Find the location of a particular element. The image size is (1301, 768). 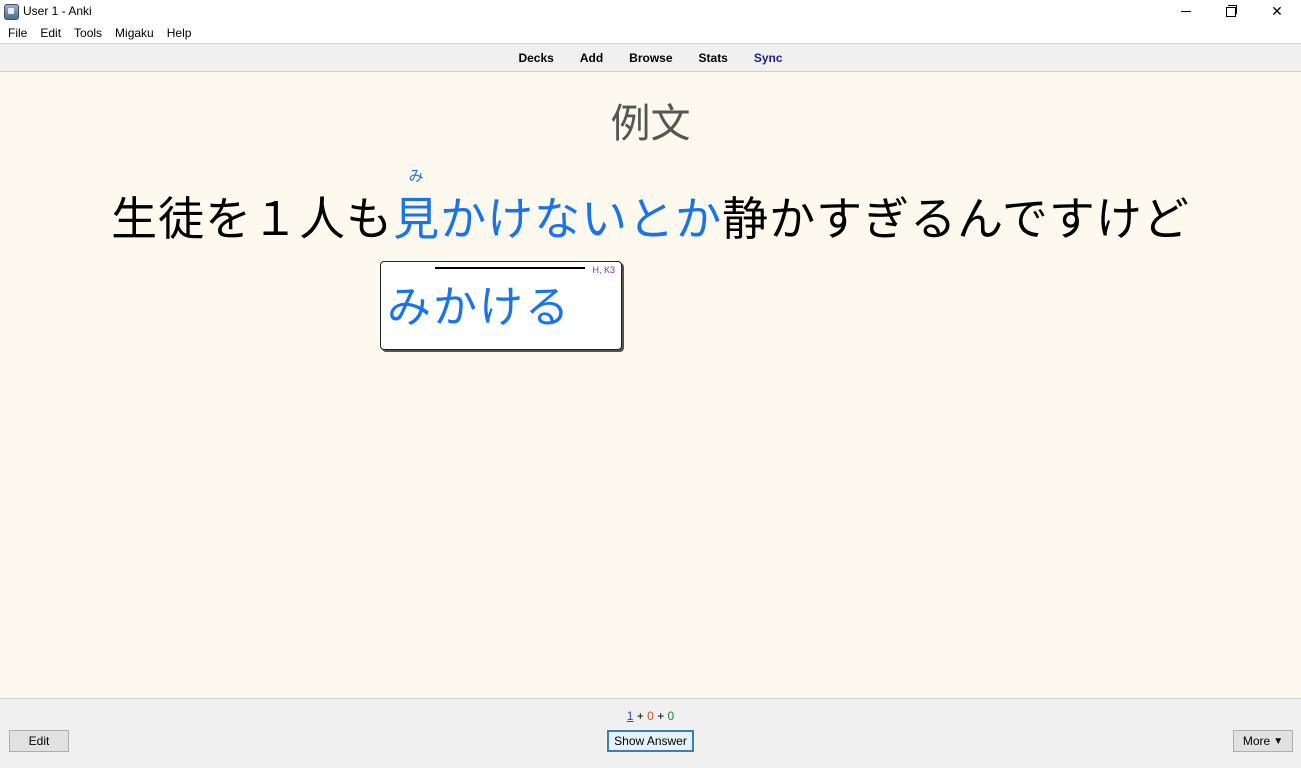

furigana-base-kanji: 見 is located at coordinates (417, 219).